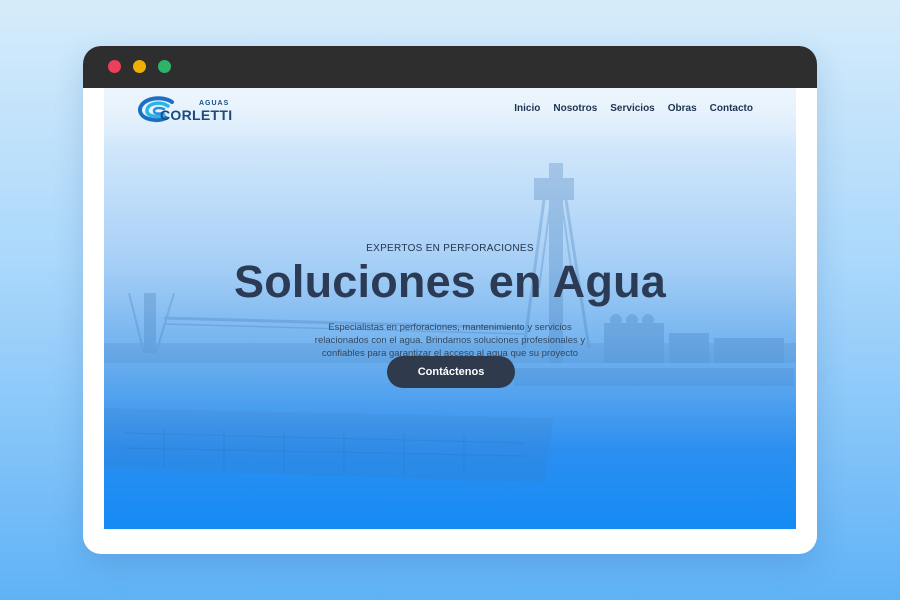 This screenshot has width=900, height=600. What do you see at coordinates (196, 115) in the screenshot?
I see `logo-title: CORLETTI` at bounding box center [196, 115].